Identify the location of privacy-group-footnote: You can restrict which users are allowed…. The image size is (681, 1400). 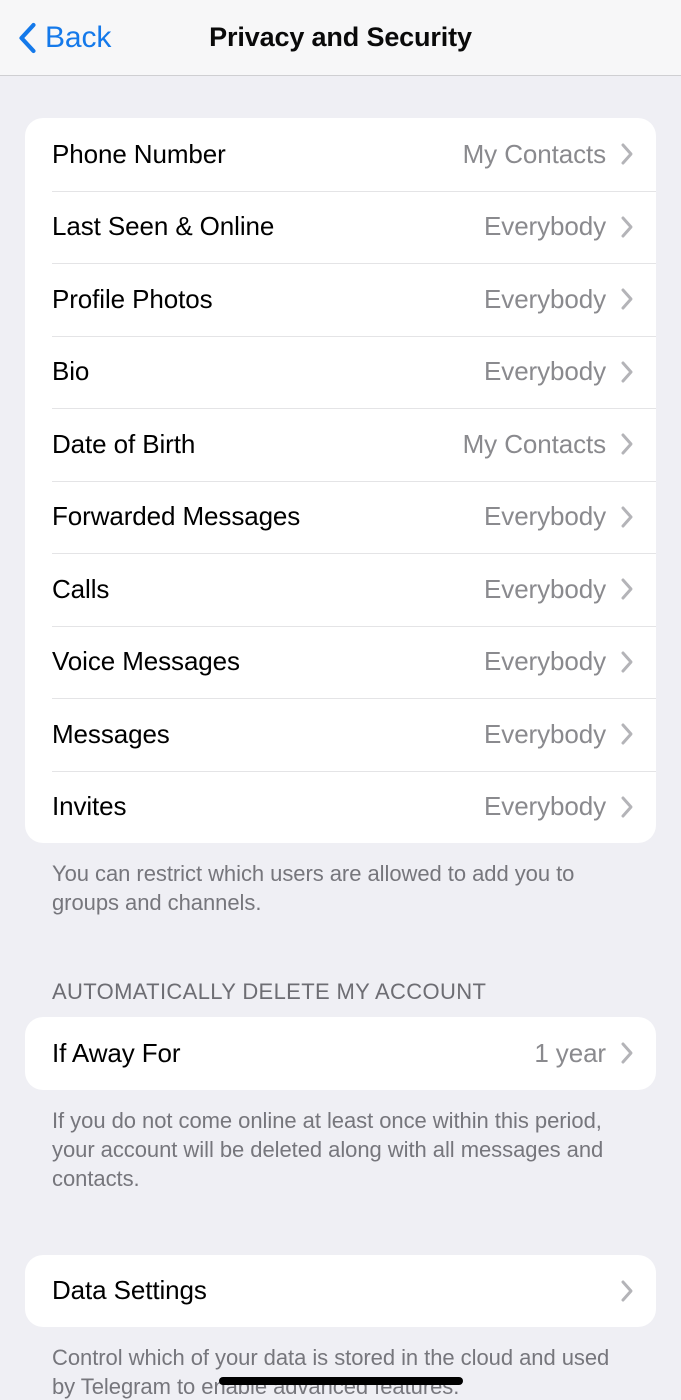
(313, 888).